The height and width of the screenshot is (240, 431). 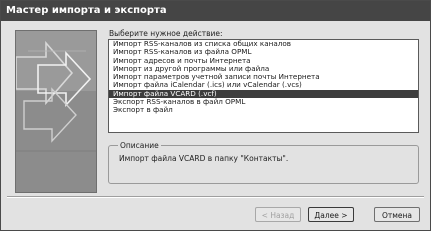 I want to click on wizard-graphic, so click(x=56, y=111).